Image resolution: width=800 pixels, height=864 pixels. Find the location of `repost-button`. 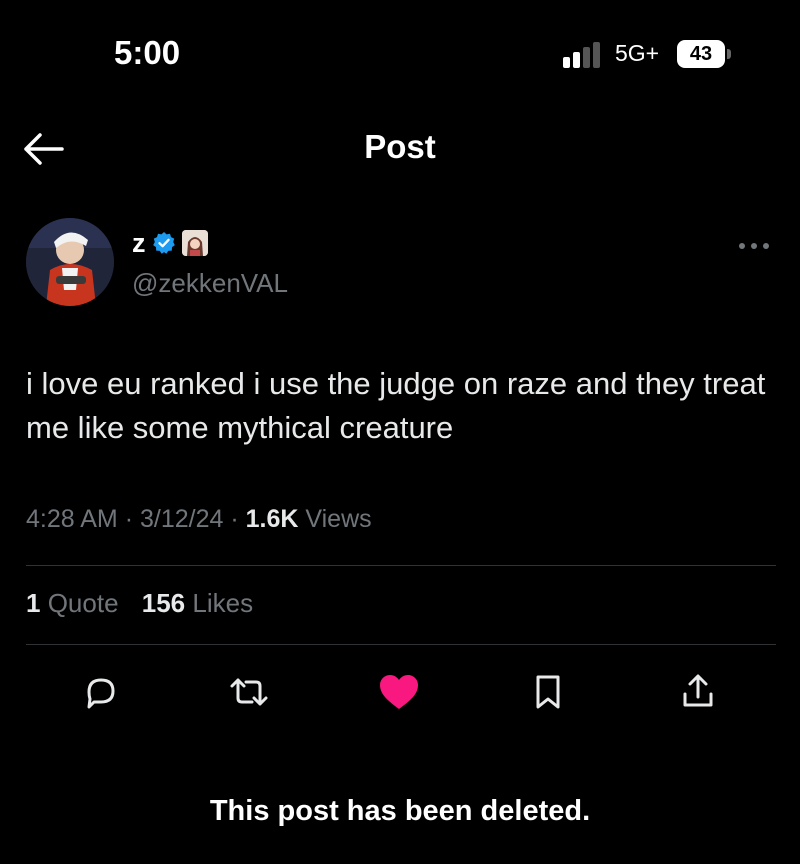

repost-button is located at coordinates (249, 692).